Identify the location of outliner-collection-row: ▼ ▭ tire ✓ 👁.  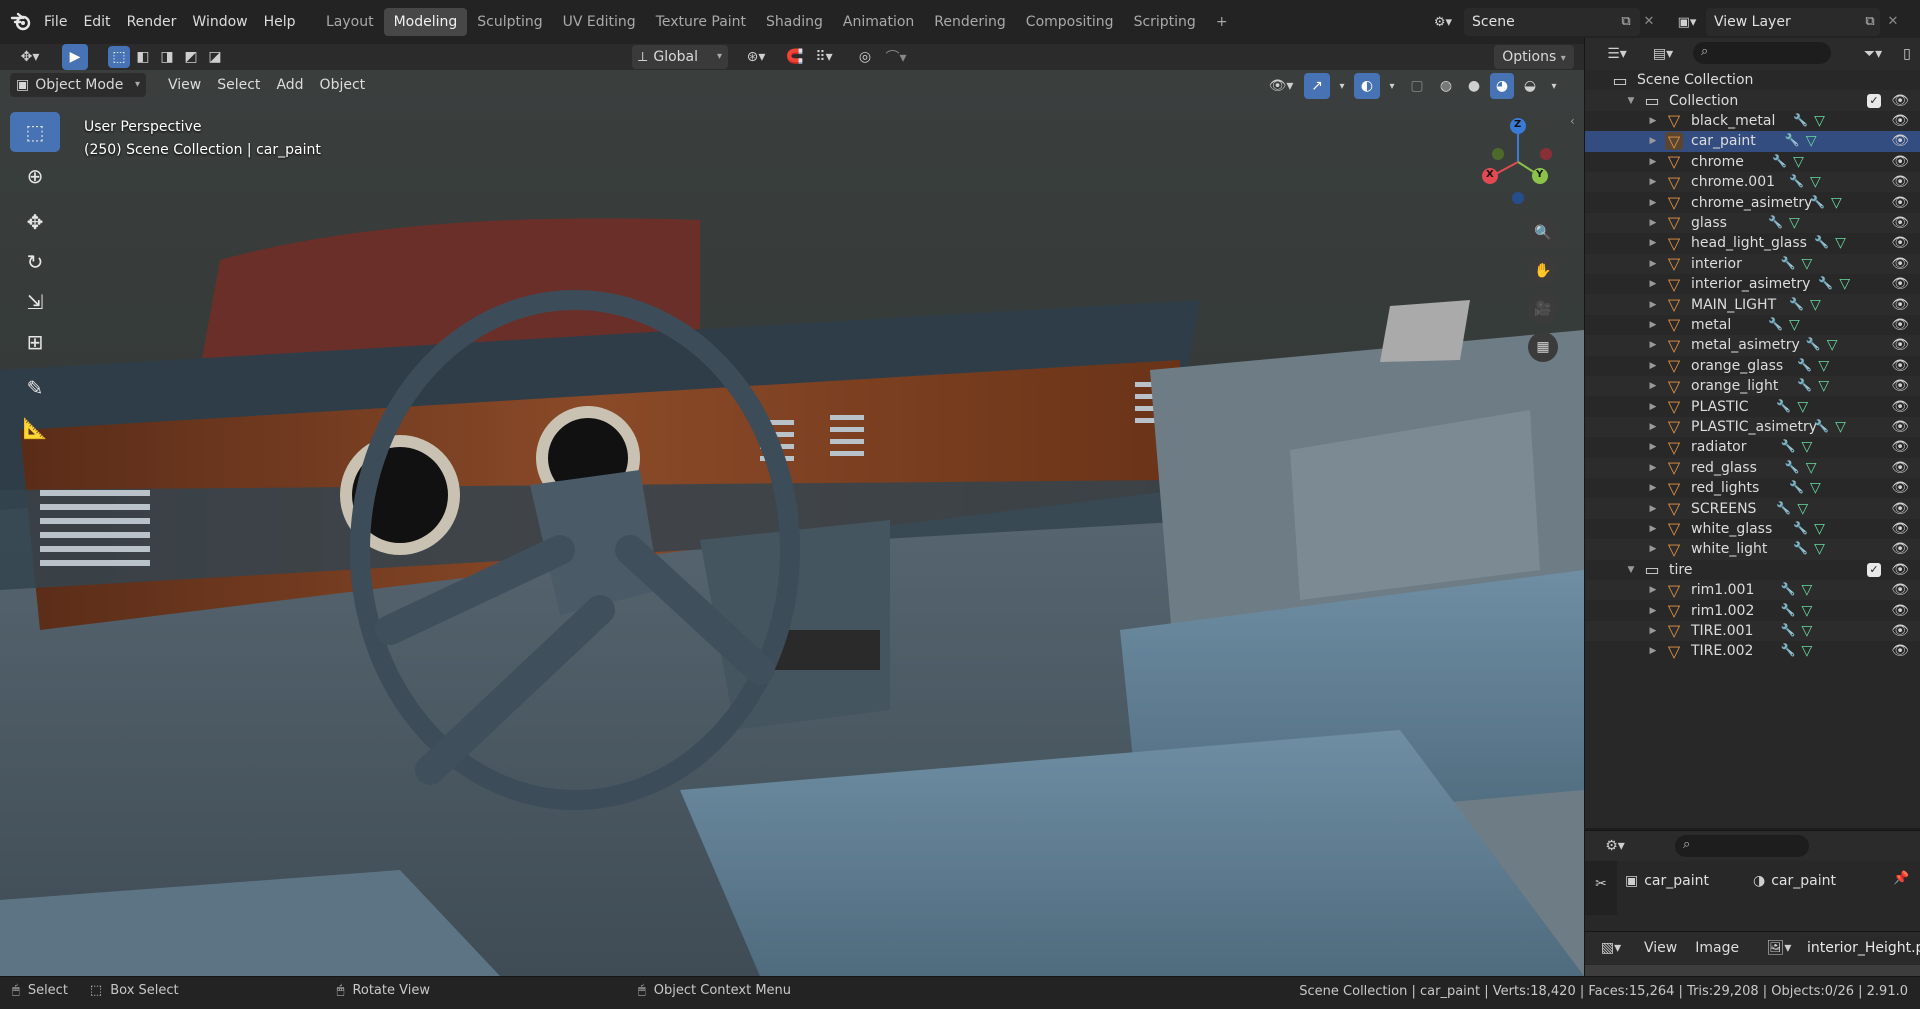
(1752, 570).